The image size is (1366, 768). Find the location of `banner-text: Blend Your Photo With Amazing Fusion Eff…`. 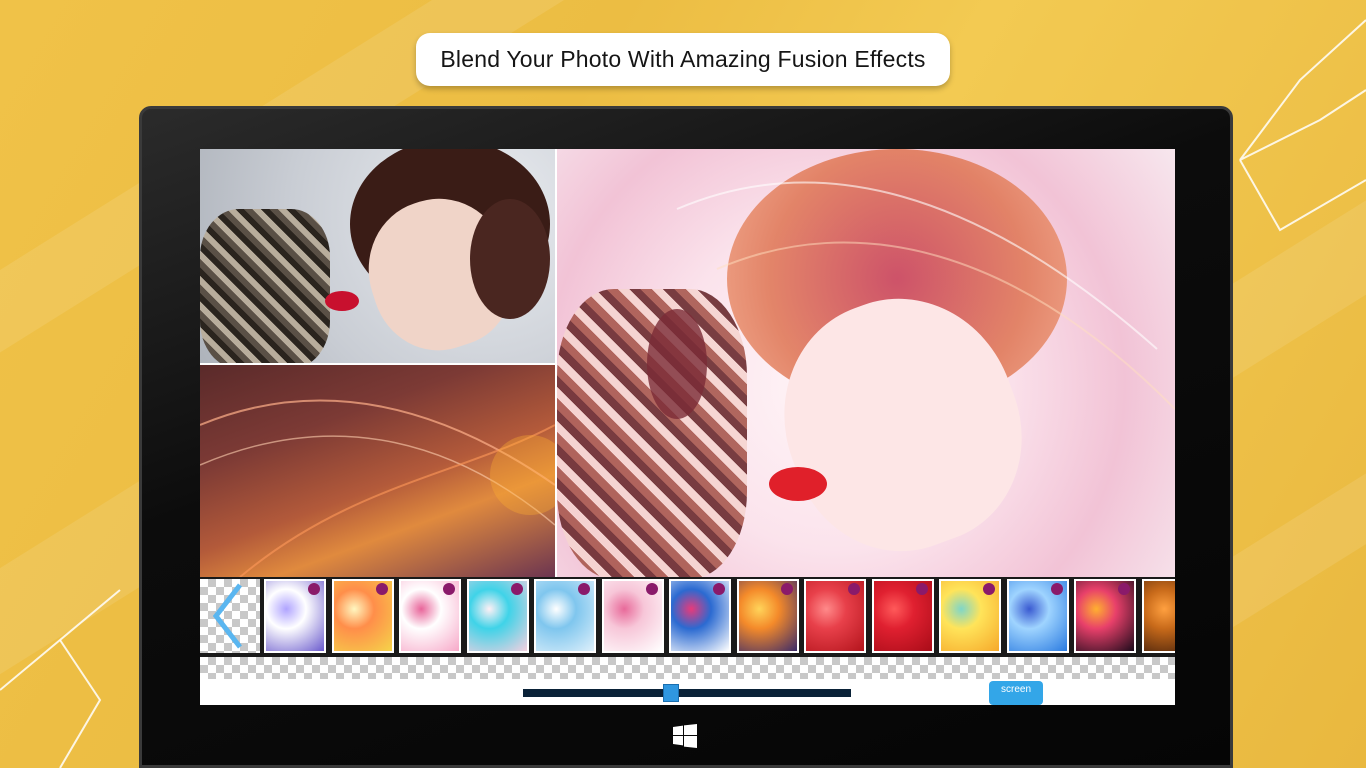

banner-text: Blend Your Photo With Amazing Fusion Eff… is located at coordinates (683, 59).